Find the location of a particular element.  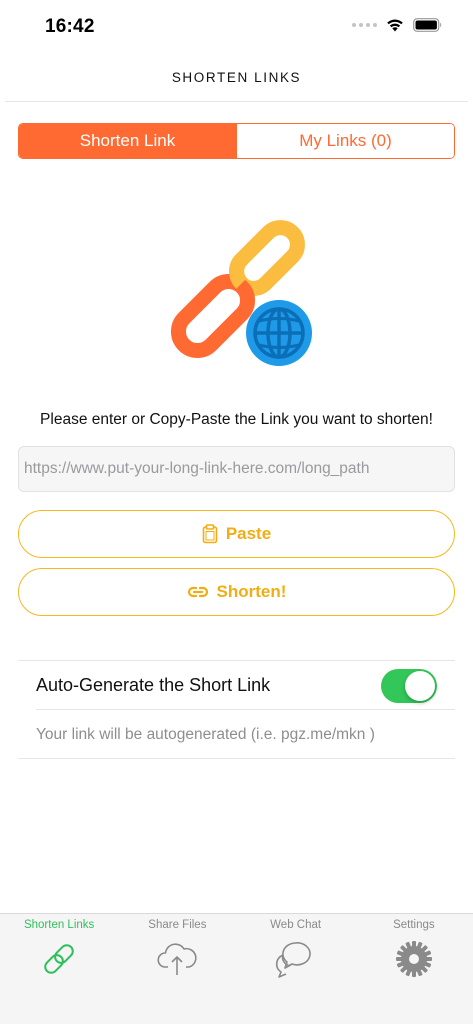

toggle-knob is located at coordinates (420, 686).